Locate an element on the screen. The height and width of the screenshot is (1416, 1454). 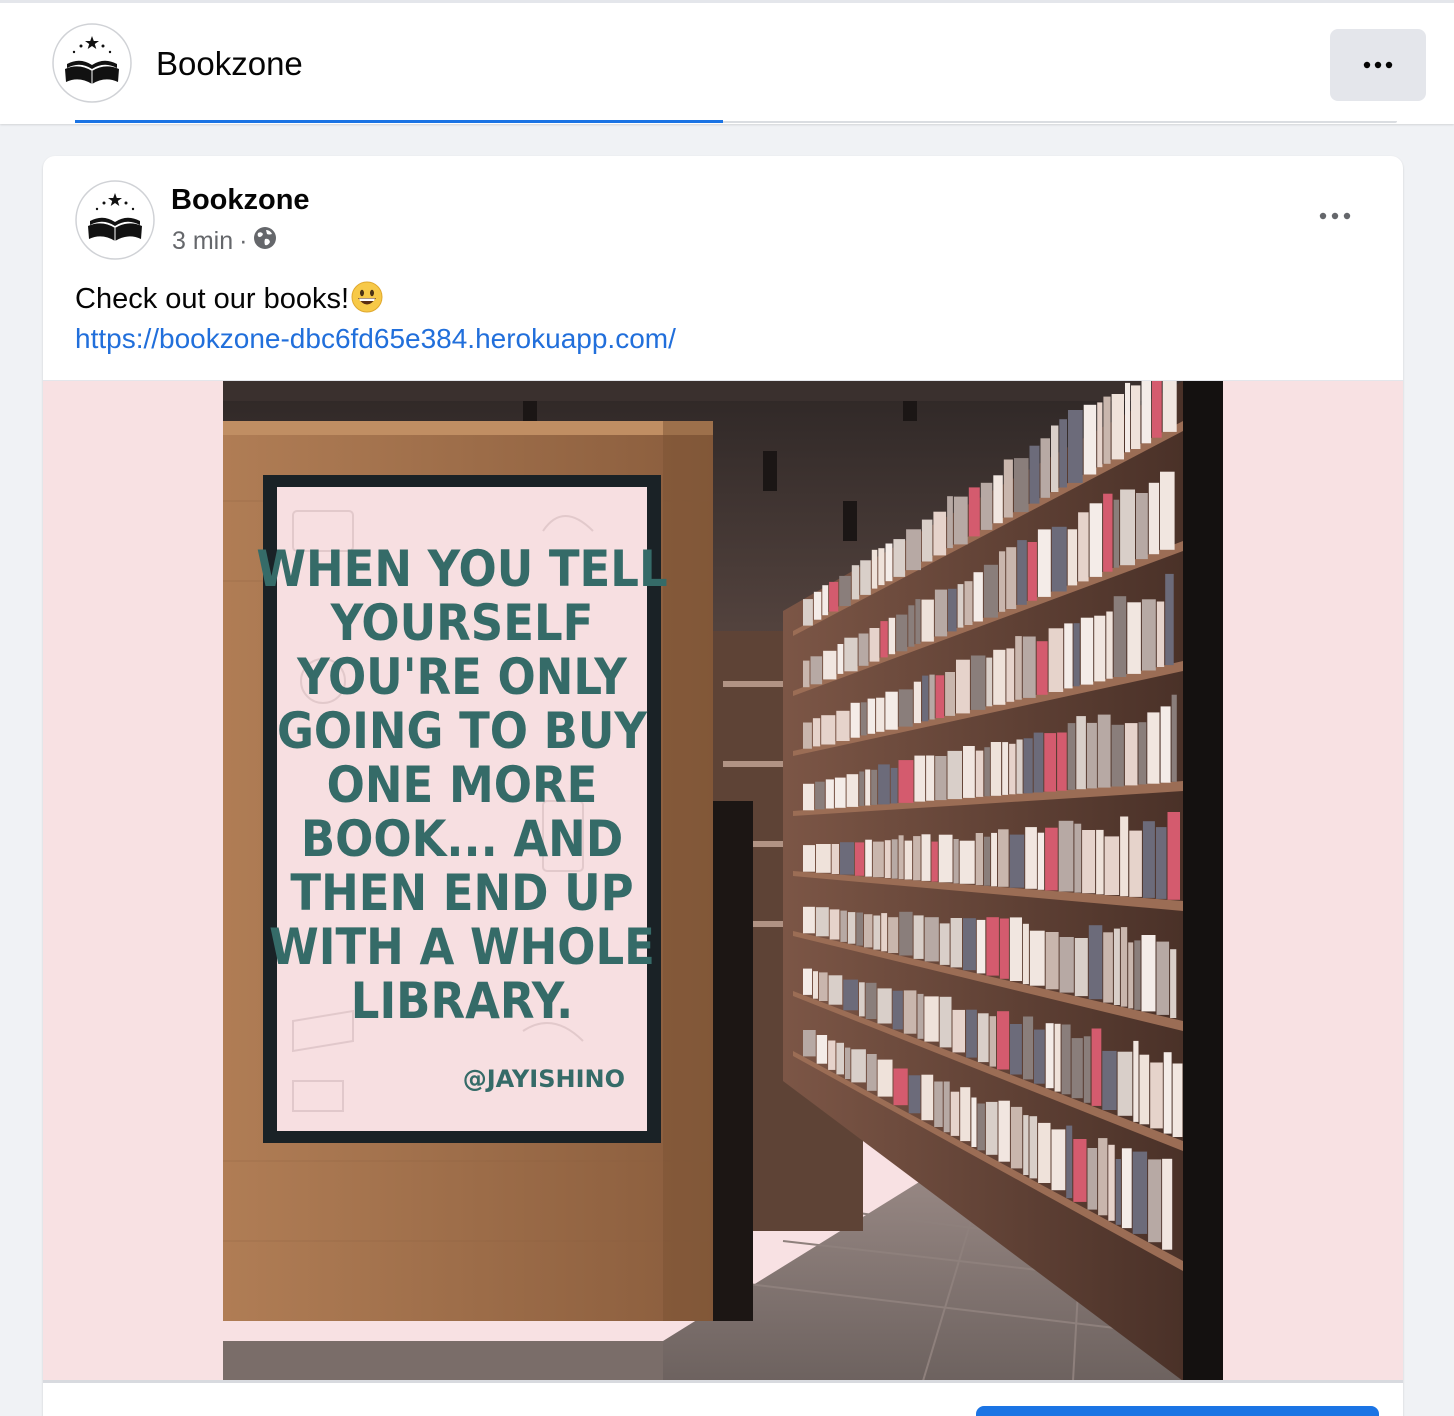
poster-quote-line: BOOK... AND is located at coordinates (462, 839).